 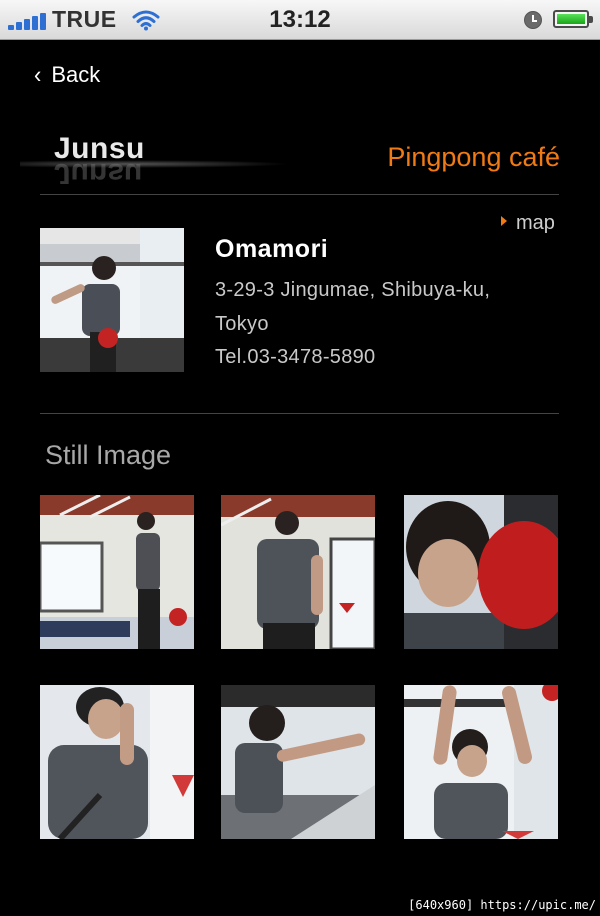 What do you see at coordinates (295, 357) in the screenshot?
I see `phone-number: Tel.03-3478-5890` at bounding box center [295, 357].